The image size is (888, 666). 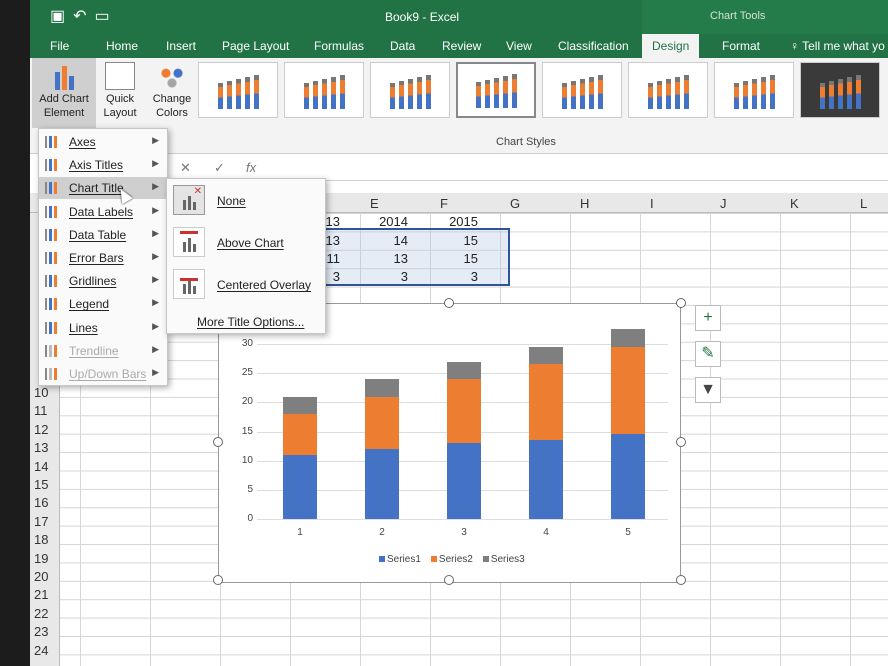 I want to click on tab-data: Data, so click(x=402, y=46).